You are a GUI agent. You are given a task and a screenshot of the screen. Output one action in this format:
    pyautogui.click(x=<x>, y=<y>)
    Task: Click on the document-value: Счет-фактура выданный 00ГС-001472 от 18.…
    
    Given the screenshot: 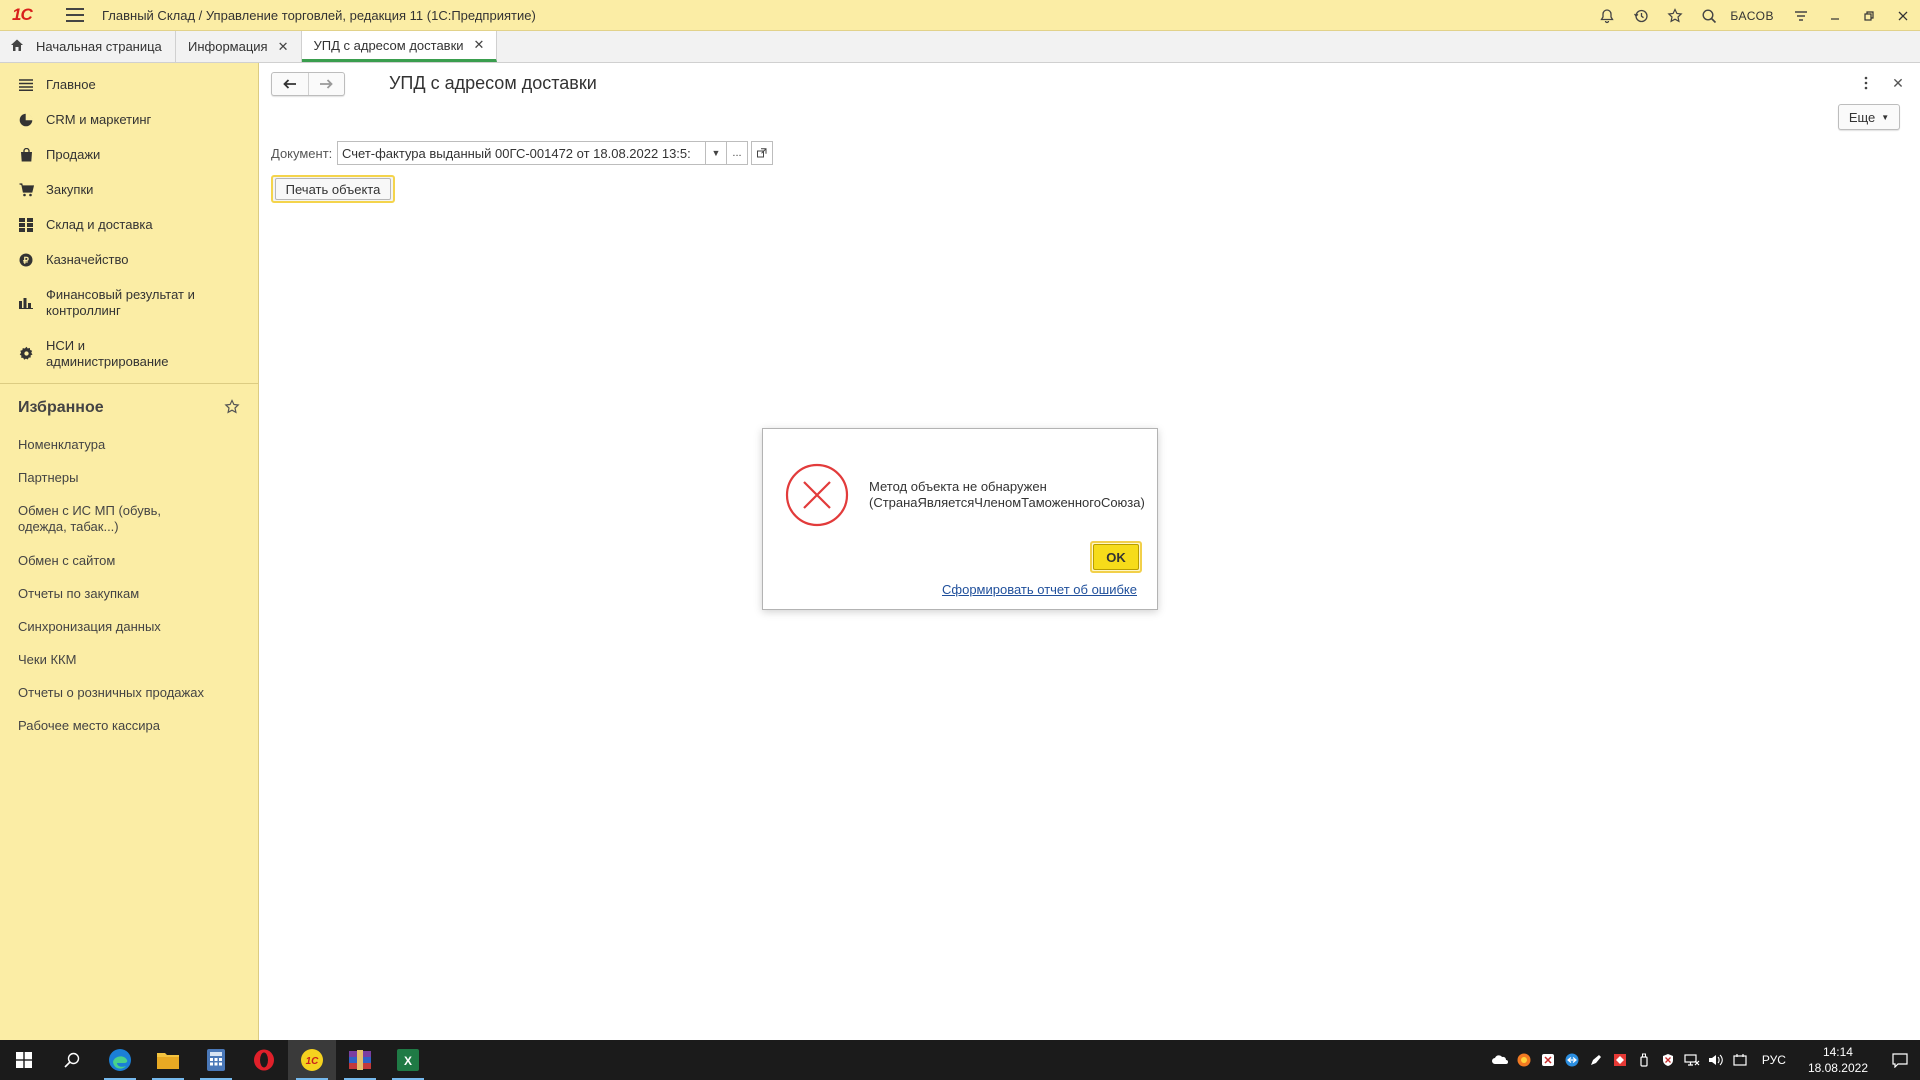 What is the action you would take?
    pyautogui.click(x=521, y=153)
    